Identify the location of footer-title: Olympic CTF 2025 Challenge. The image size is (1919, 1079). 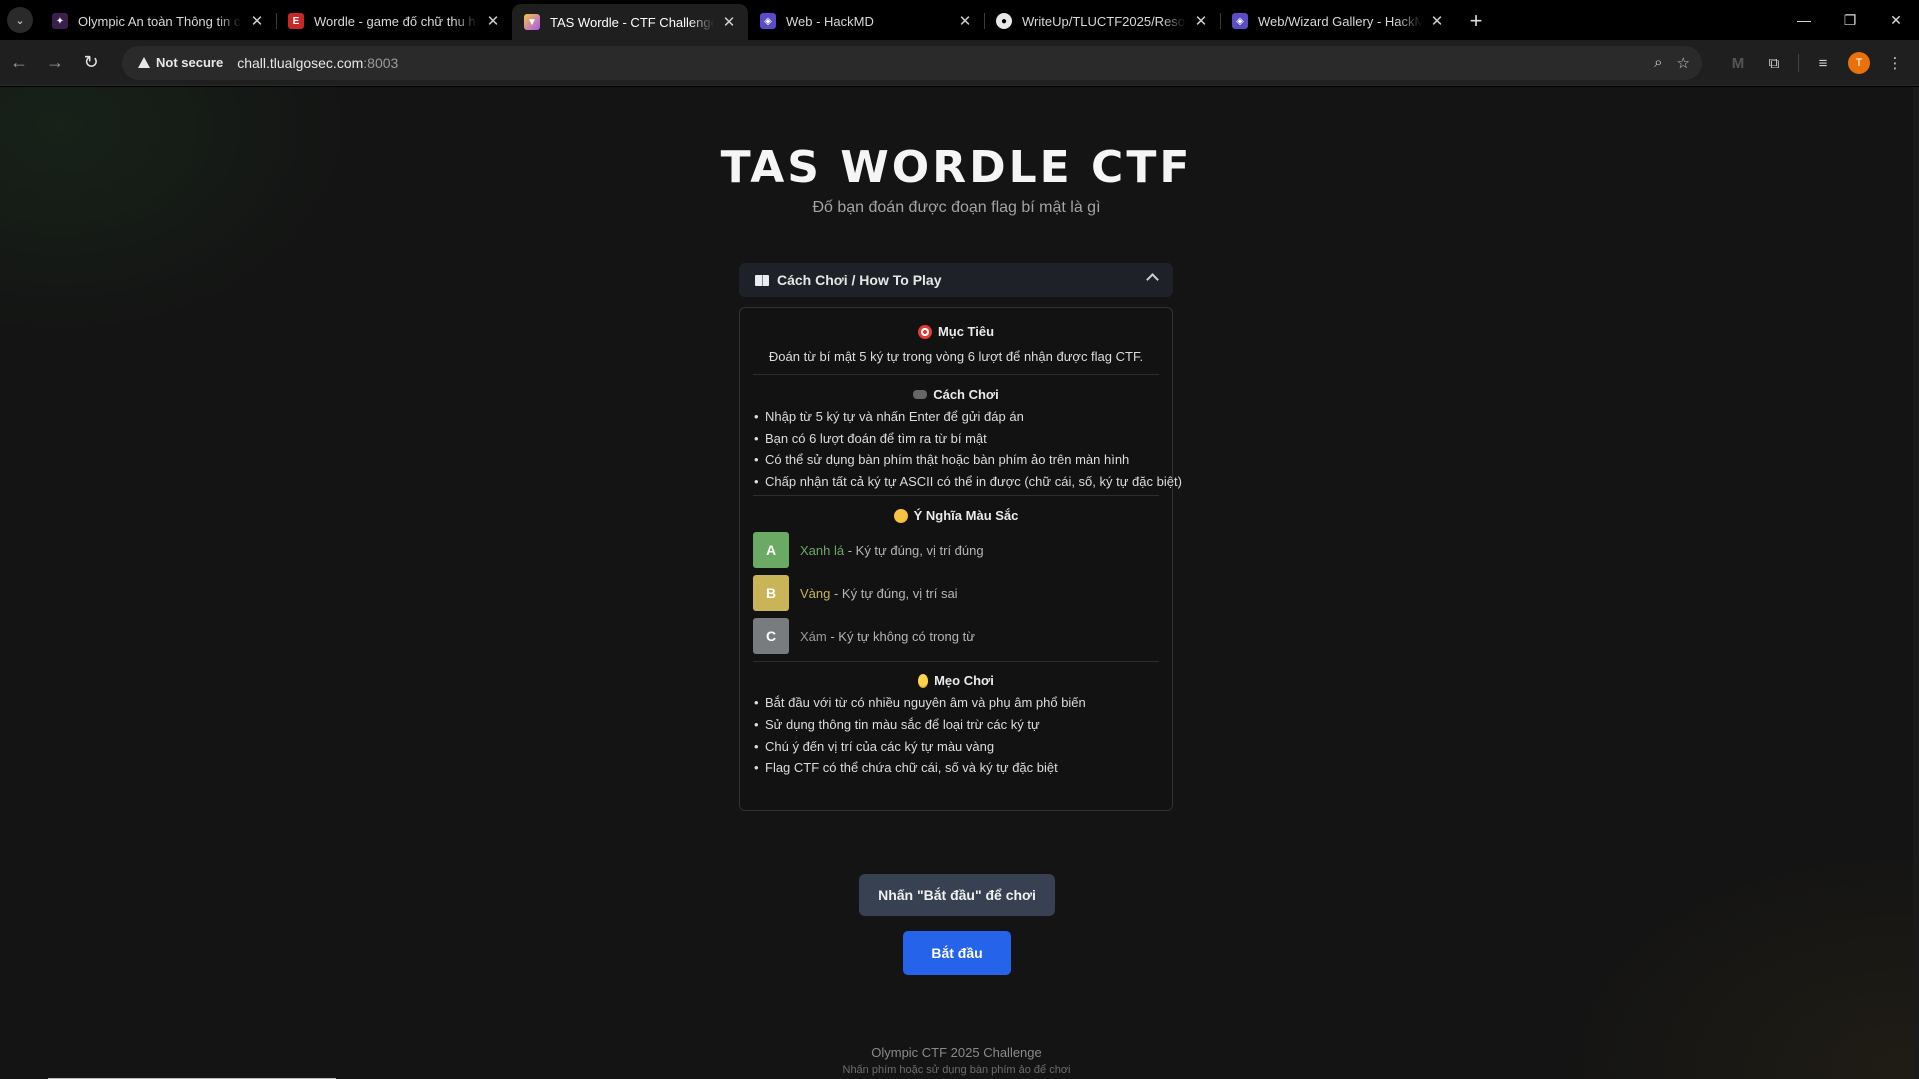
(956, 1052).